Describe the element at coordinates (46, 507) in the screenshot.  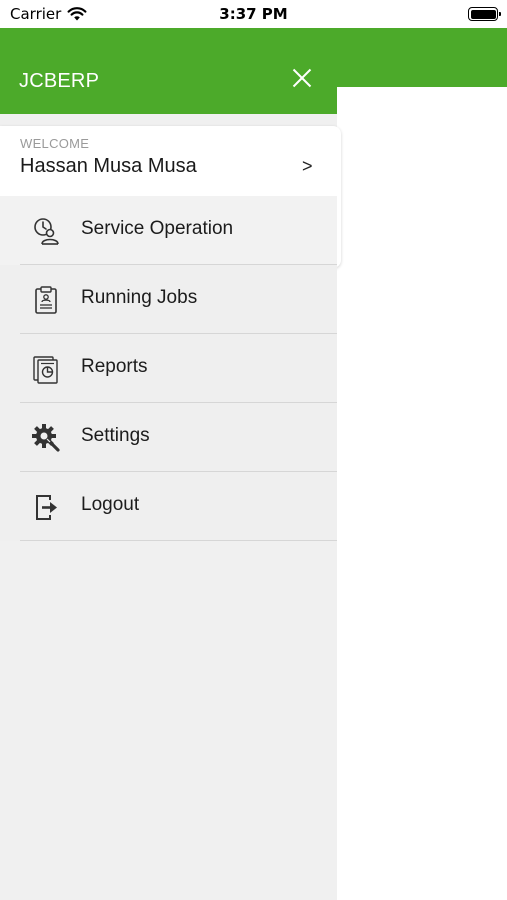
I see `logout-icon` at that location.